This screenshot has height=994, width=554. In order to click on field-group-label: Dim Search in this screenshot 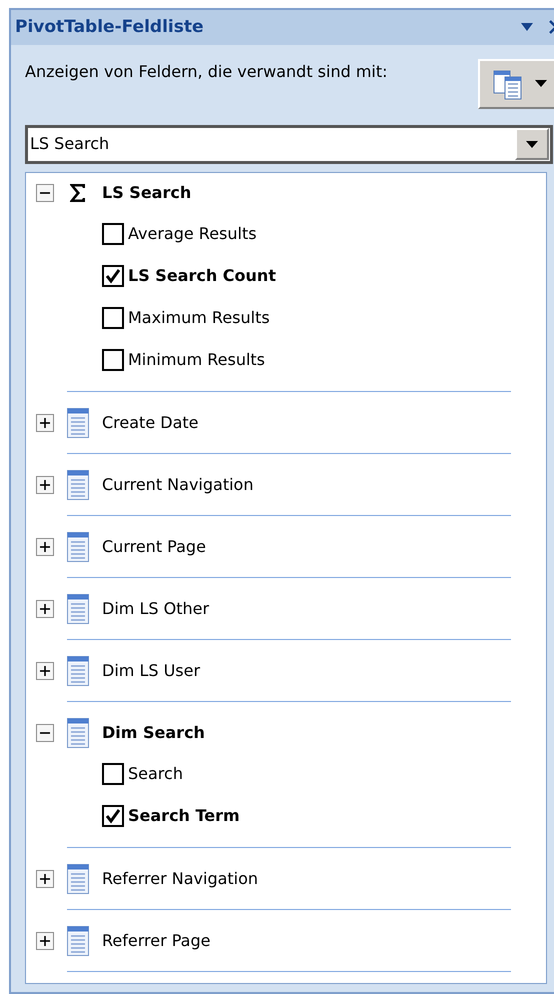, I will do `click(153, 733)`.